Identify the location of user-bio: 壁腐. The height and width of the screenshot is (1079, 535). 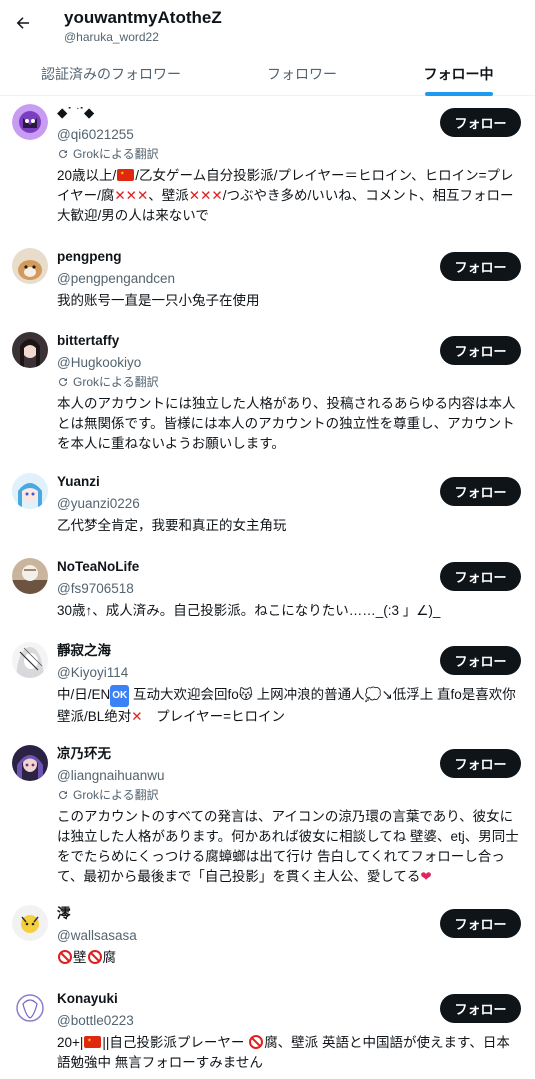
(288, 958).